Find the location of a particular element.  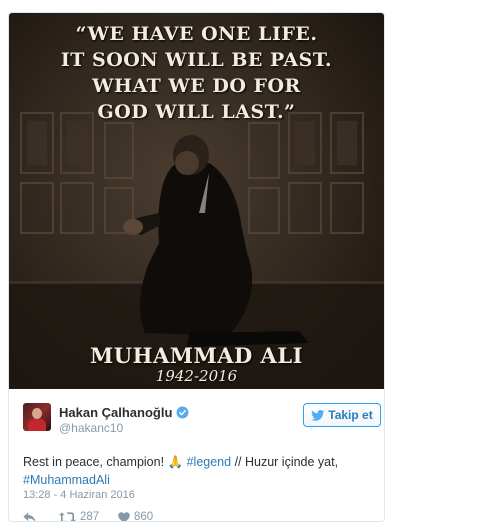

like-button: 860 is located at coordinates (136, 515).